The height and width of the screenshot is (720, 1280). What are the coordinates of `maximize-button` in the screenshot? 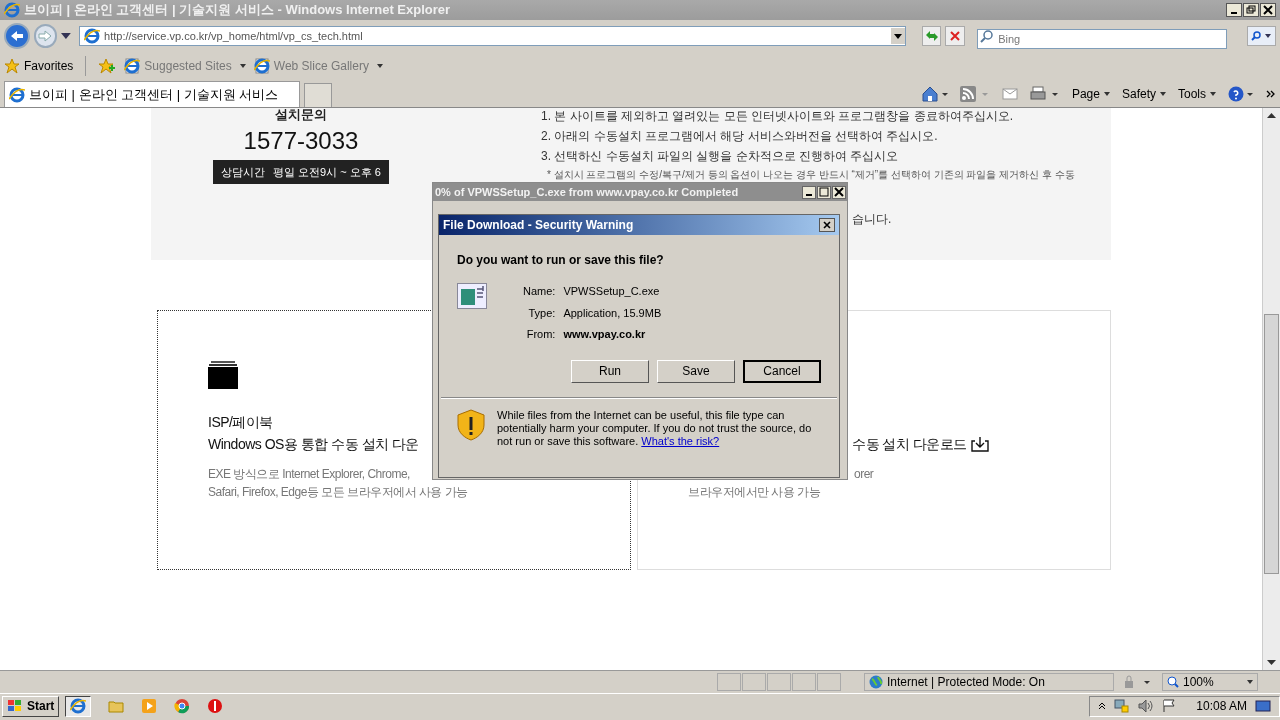 It's located at (824, 192).